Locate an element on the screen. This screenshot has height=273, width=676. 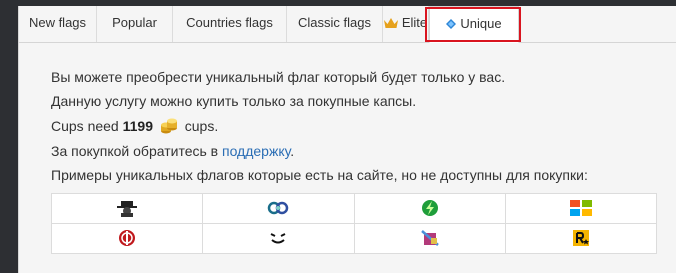
cups-line: Cups need 1199 cups. is located at coordinates (134, 126).